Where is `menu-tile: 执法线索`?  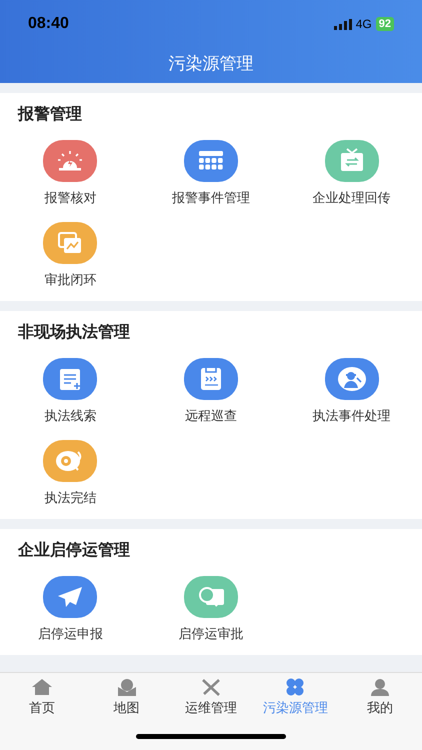
menu-tile: 执法线索 is located at coordinates (70, 392).